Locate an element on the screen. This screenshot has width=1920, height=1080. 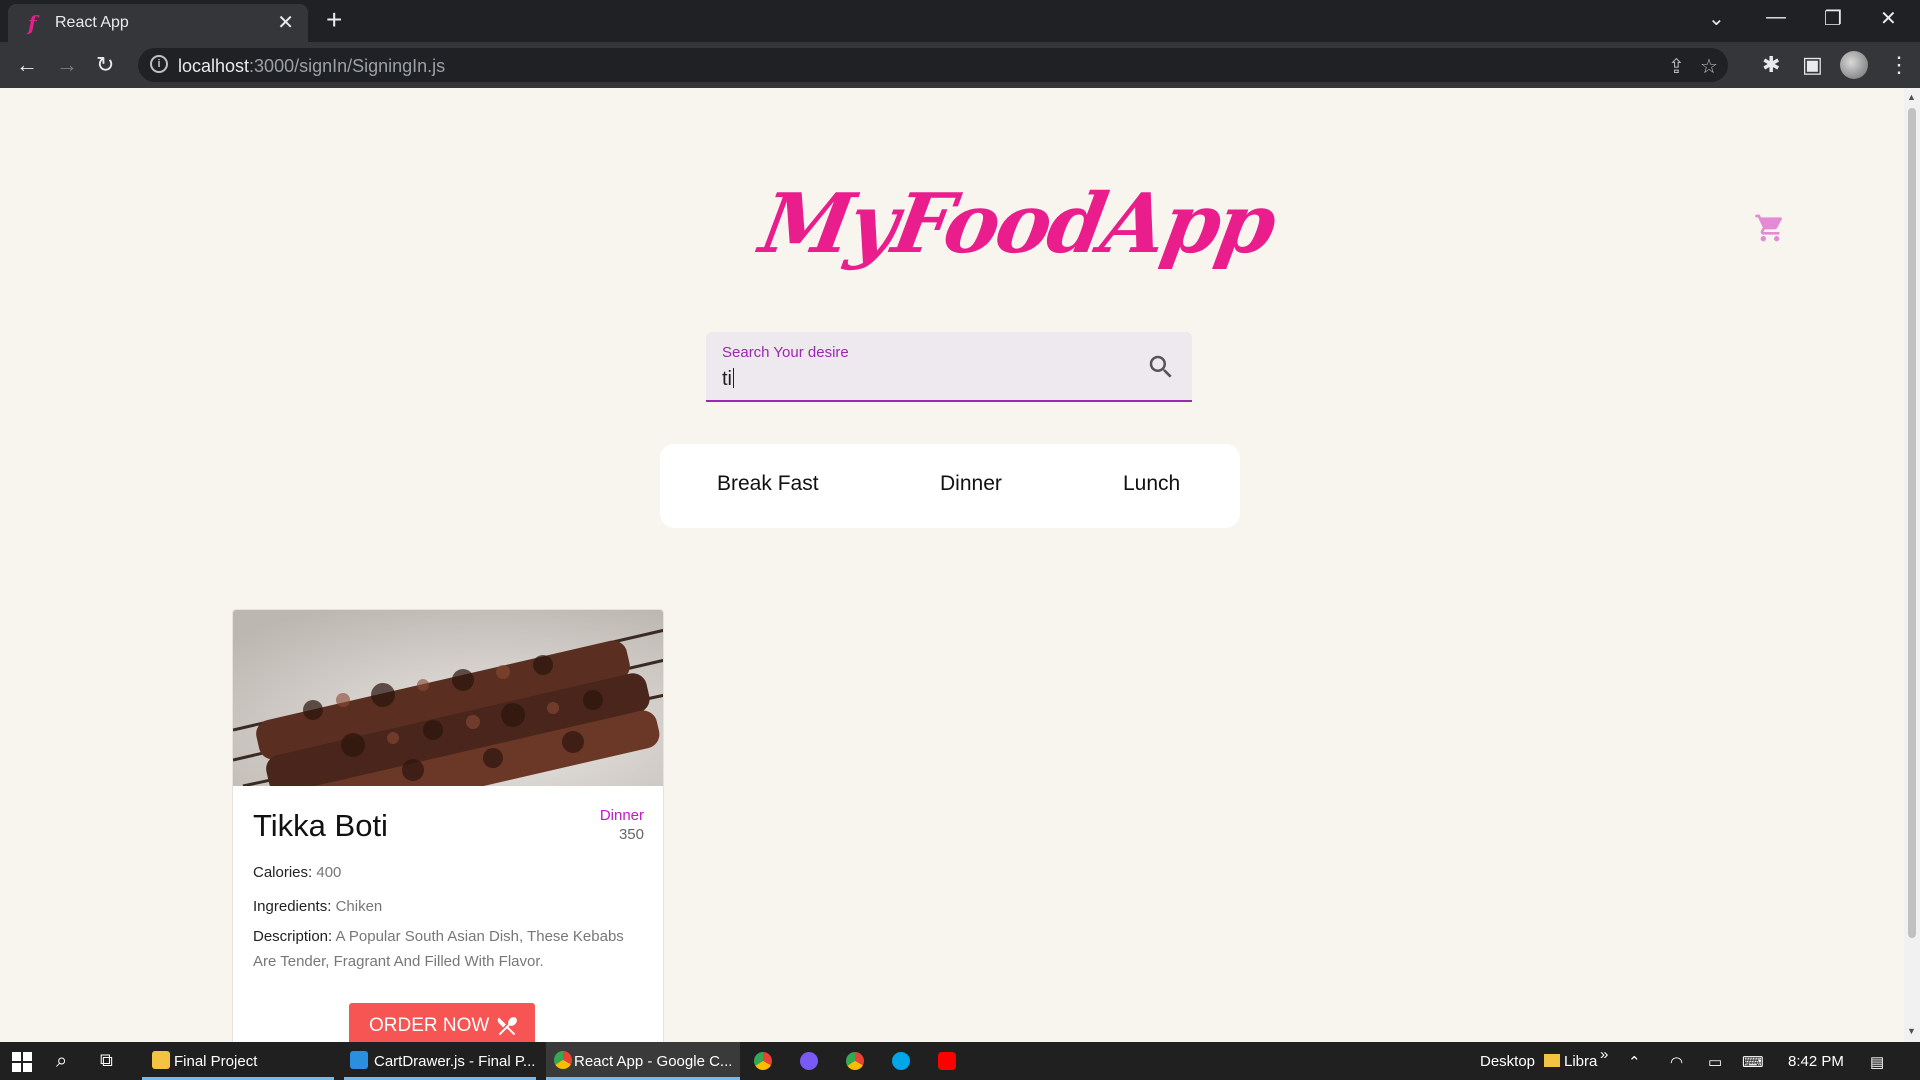
site-info-icon: i is located at coordinates (159, 64).